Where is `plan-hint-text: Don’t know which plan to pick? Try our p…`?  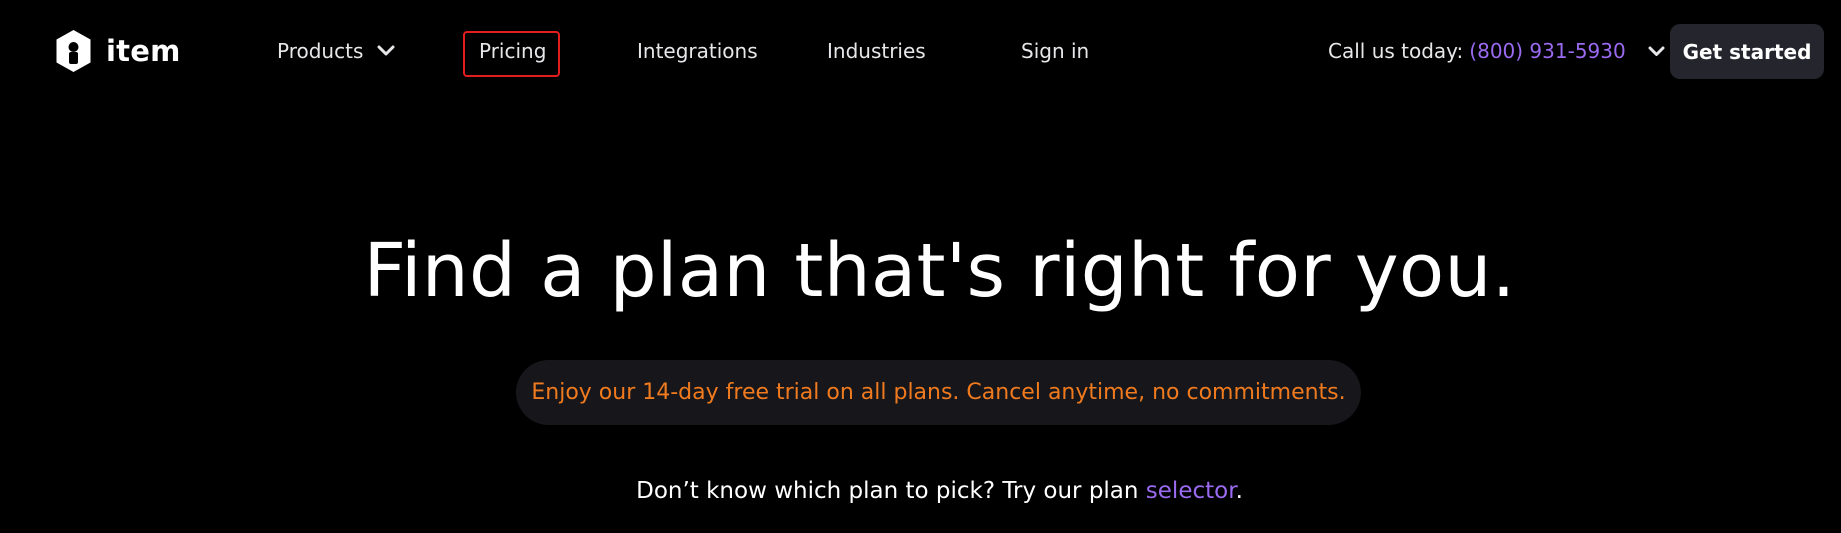 plan-hint-text: Don’t know which plan to pick? Try our p… is located at coordinates (887, 491).